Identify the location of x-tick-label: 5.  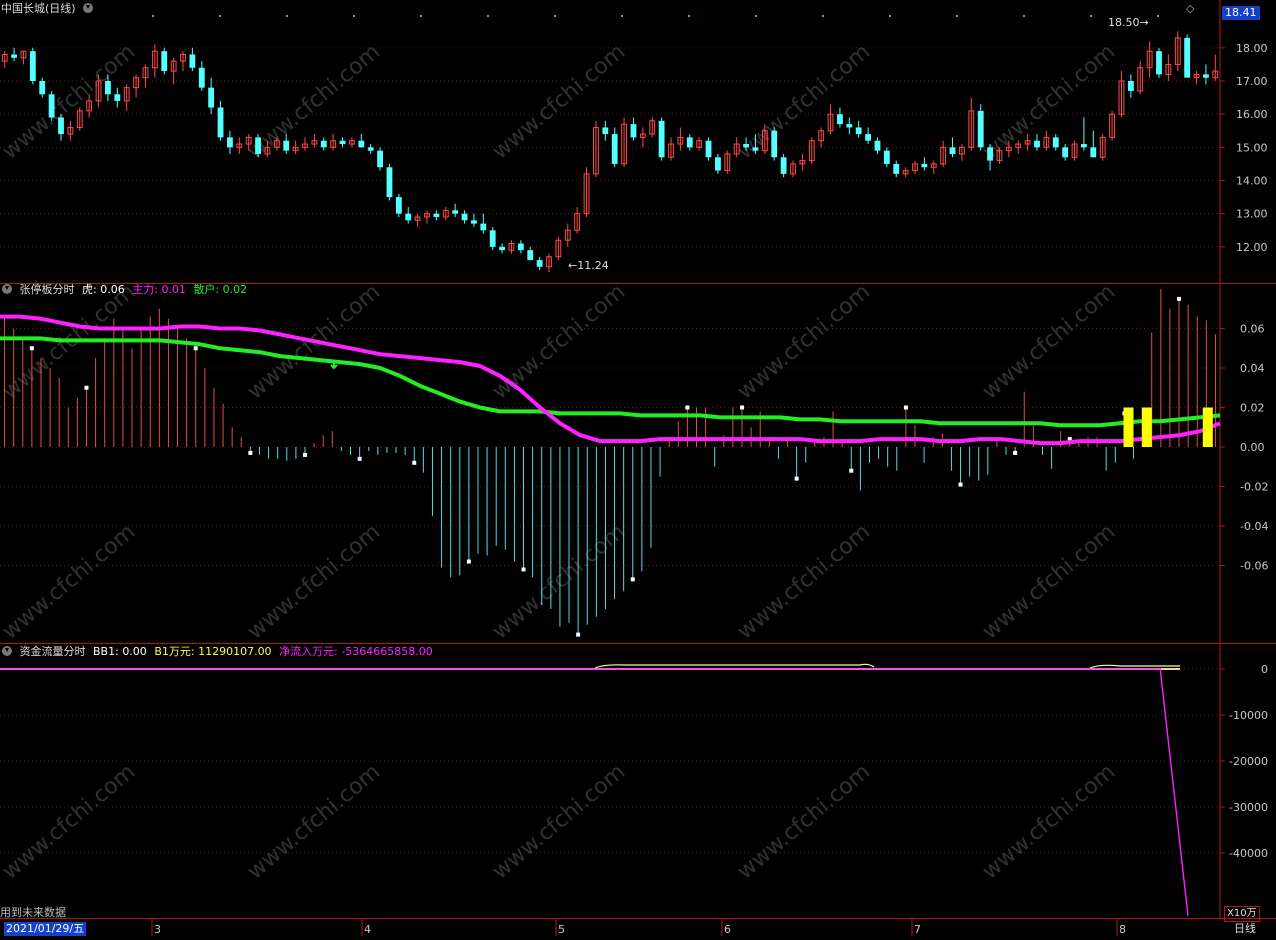
(561, 929).